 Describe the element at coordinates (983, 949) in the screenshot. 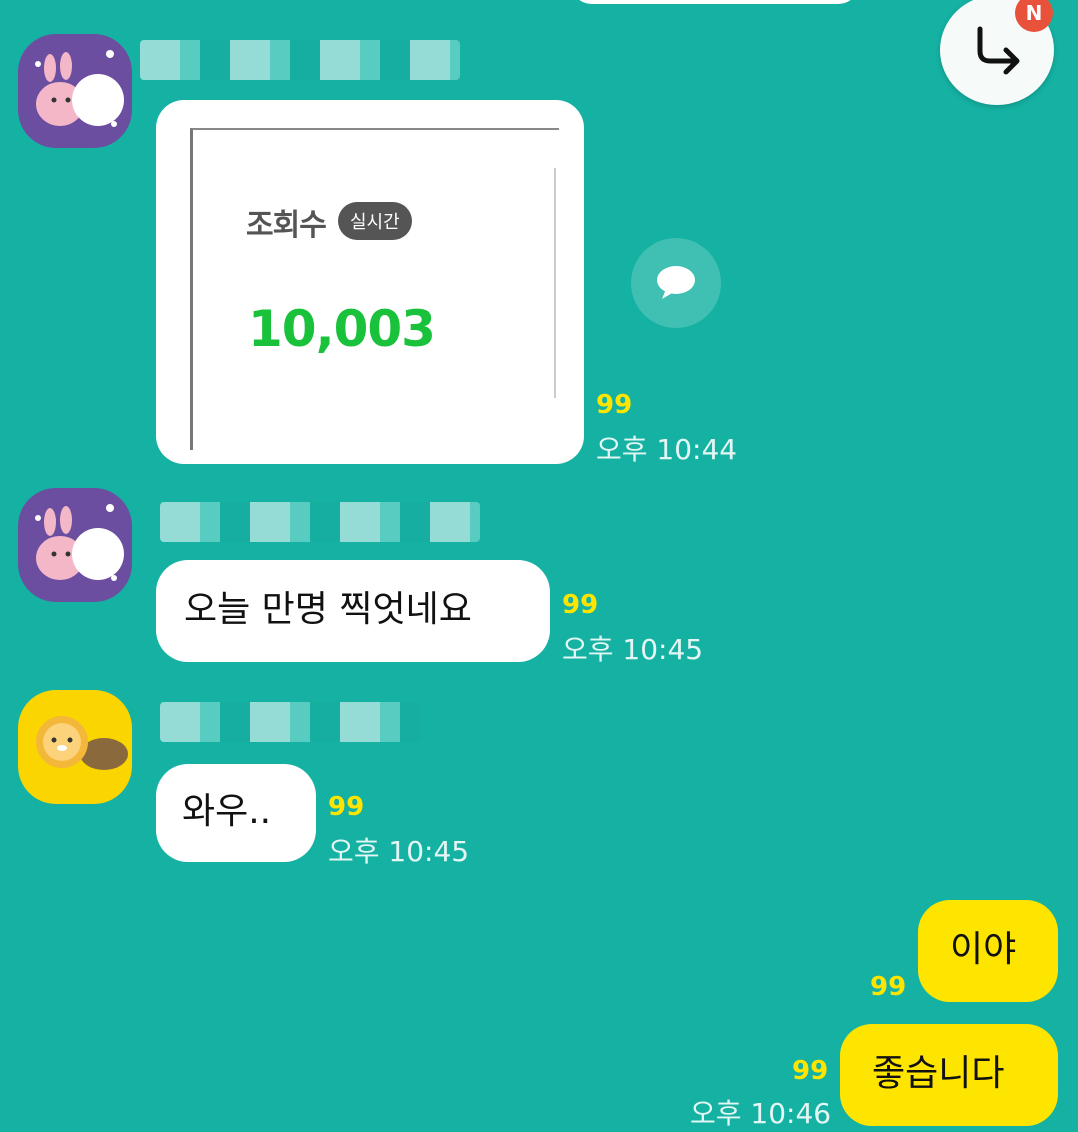

I see `message-text: 이야` at that location.